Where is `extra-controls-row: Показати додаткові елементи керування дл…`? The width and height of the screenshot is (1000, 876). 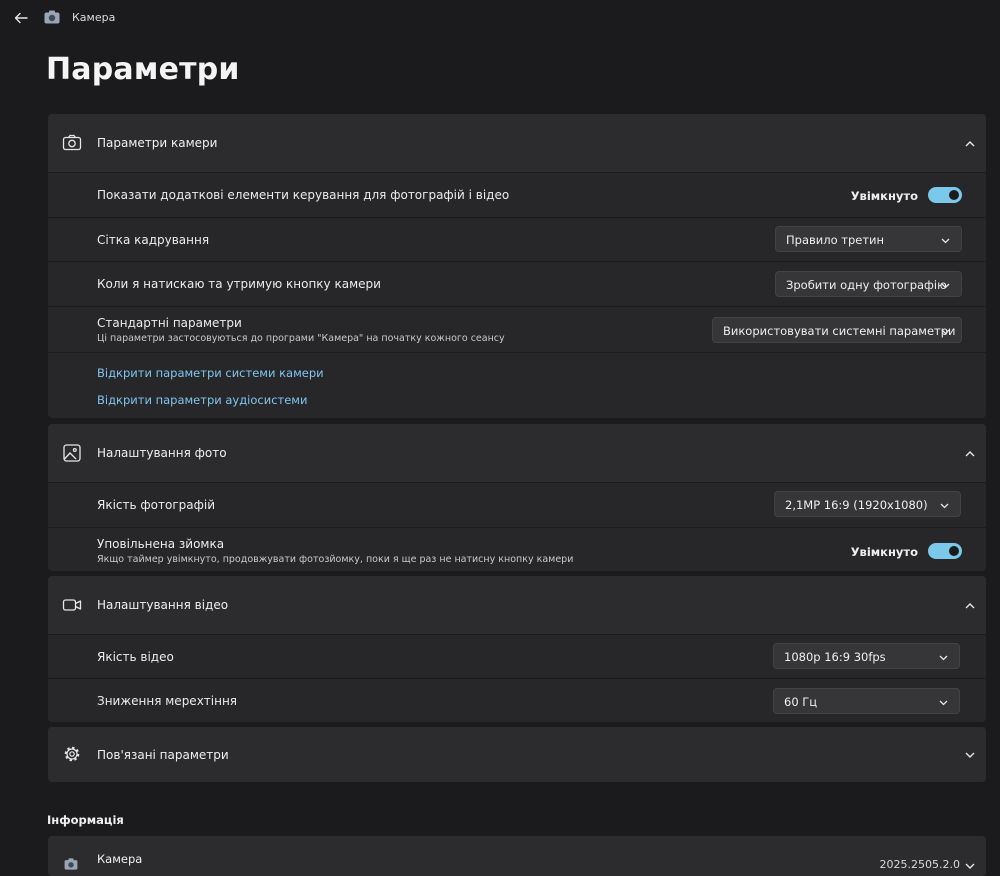
extra-controls-row: Показати додаткові елементи керування дл… is located at coordinates (517, 194).